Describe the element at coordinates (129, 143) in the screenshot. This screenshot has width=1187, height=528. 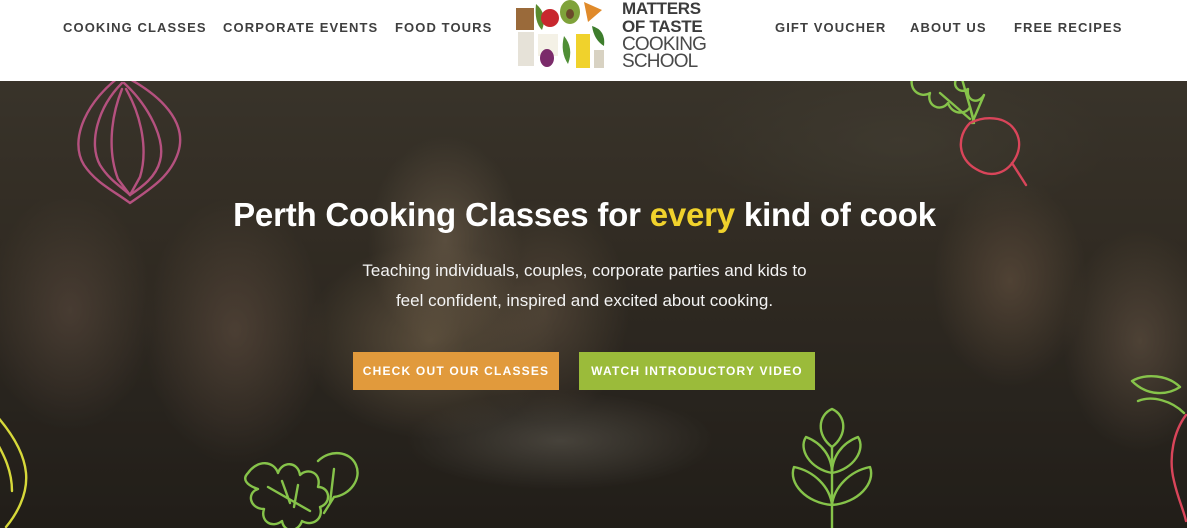
I see `onion-drawing-icon` at that location.